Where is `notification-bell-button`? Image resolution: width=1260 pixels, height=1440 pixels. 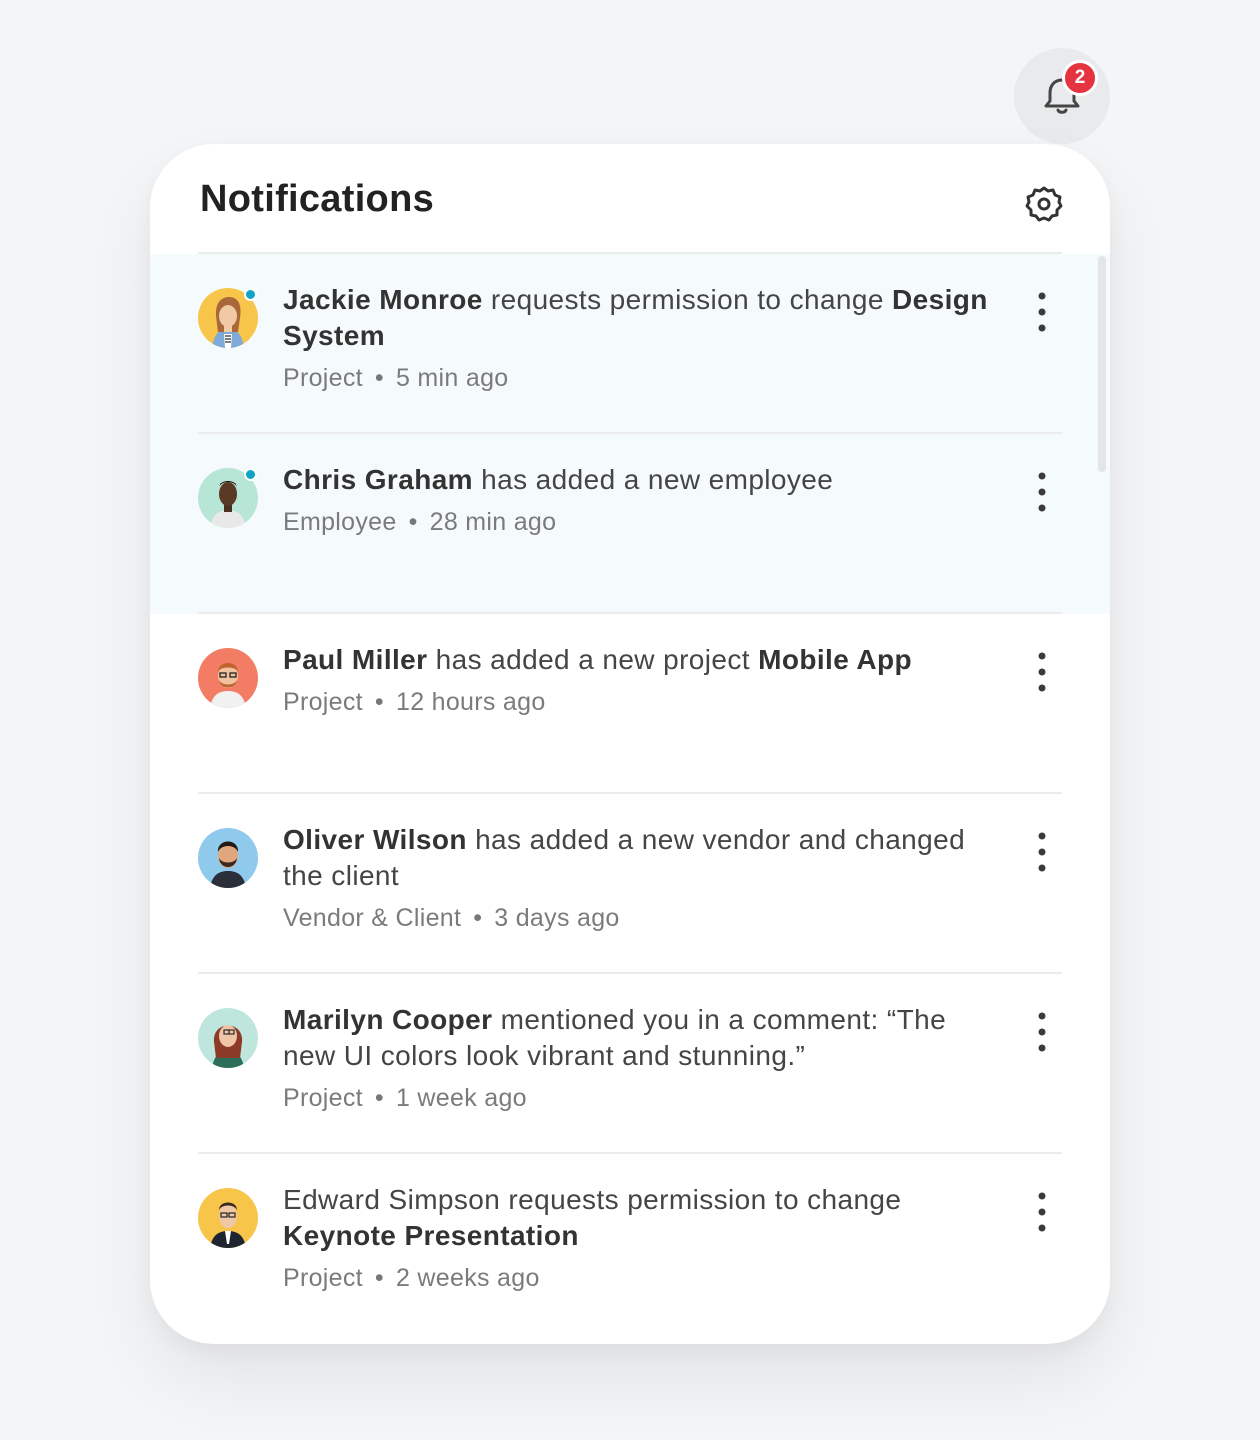 notification-bell-button is located at coordinates (1062, 96).